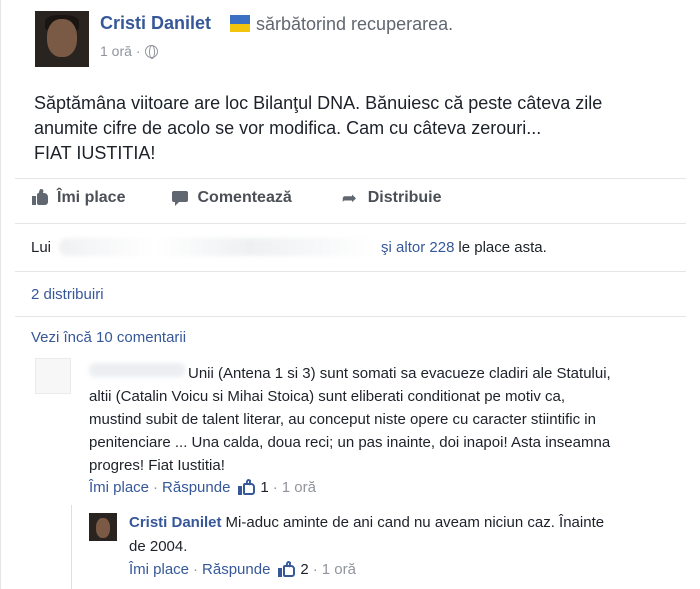  Describe the element at coordinates (91, 197) in the screenshot. I see `like-label: Îmi place` at that location.